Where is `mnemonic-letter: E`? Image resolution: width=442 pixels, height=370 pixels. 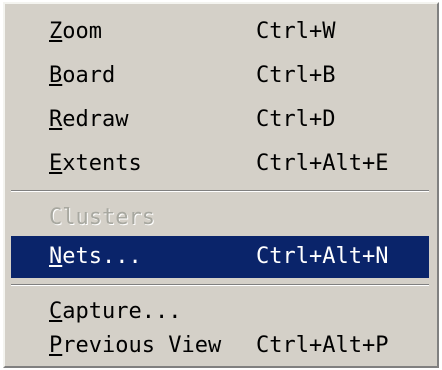
mnemonic-letter: E is located at coordinates (56, 163).